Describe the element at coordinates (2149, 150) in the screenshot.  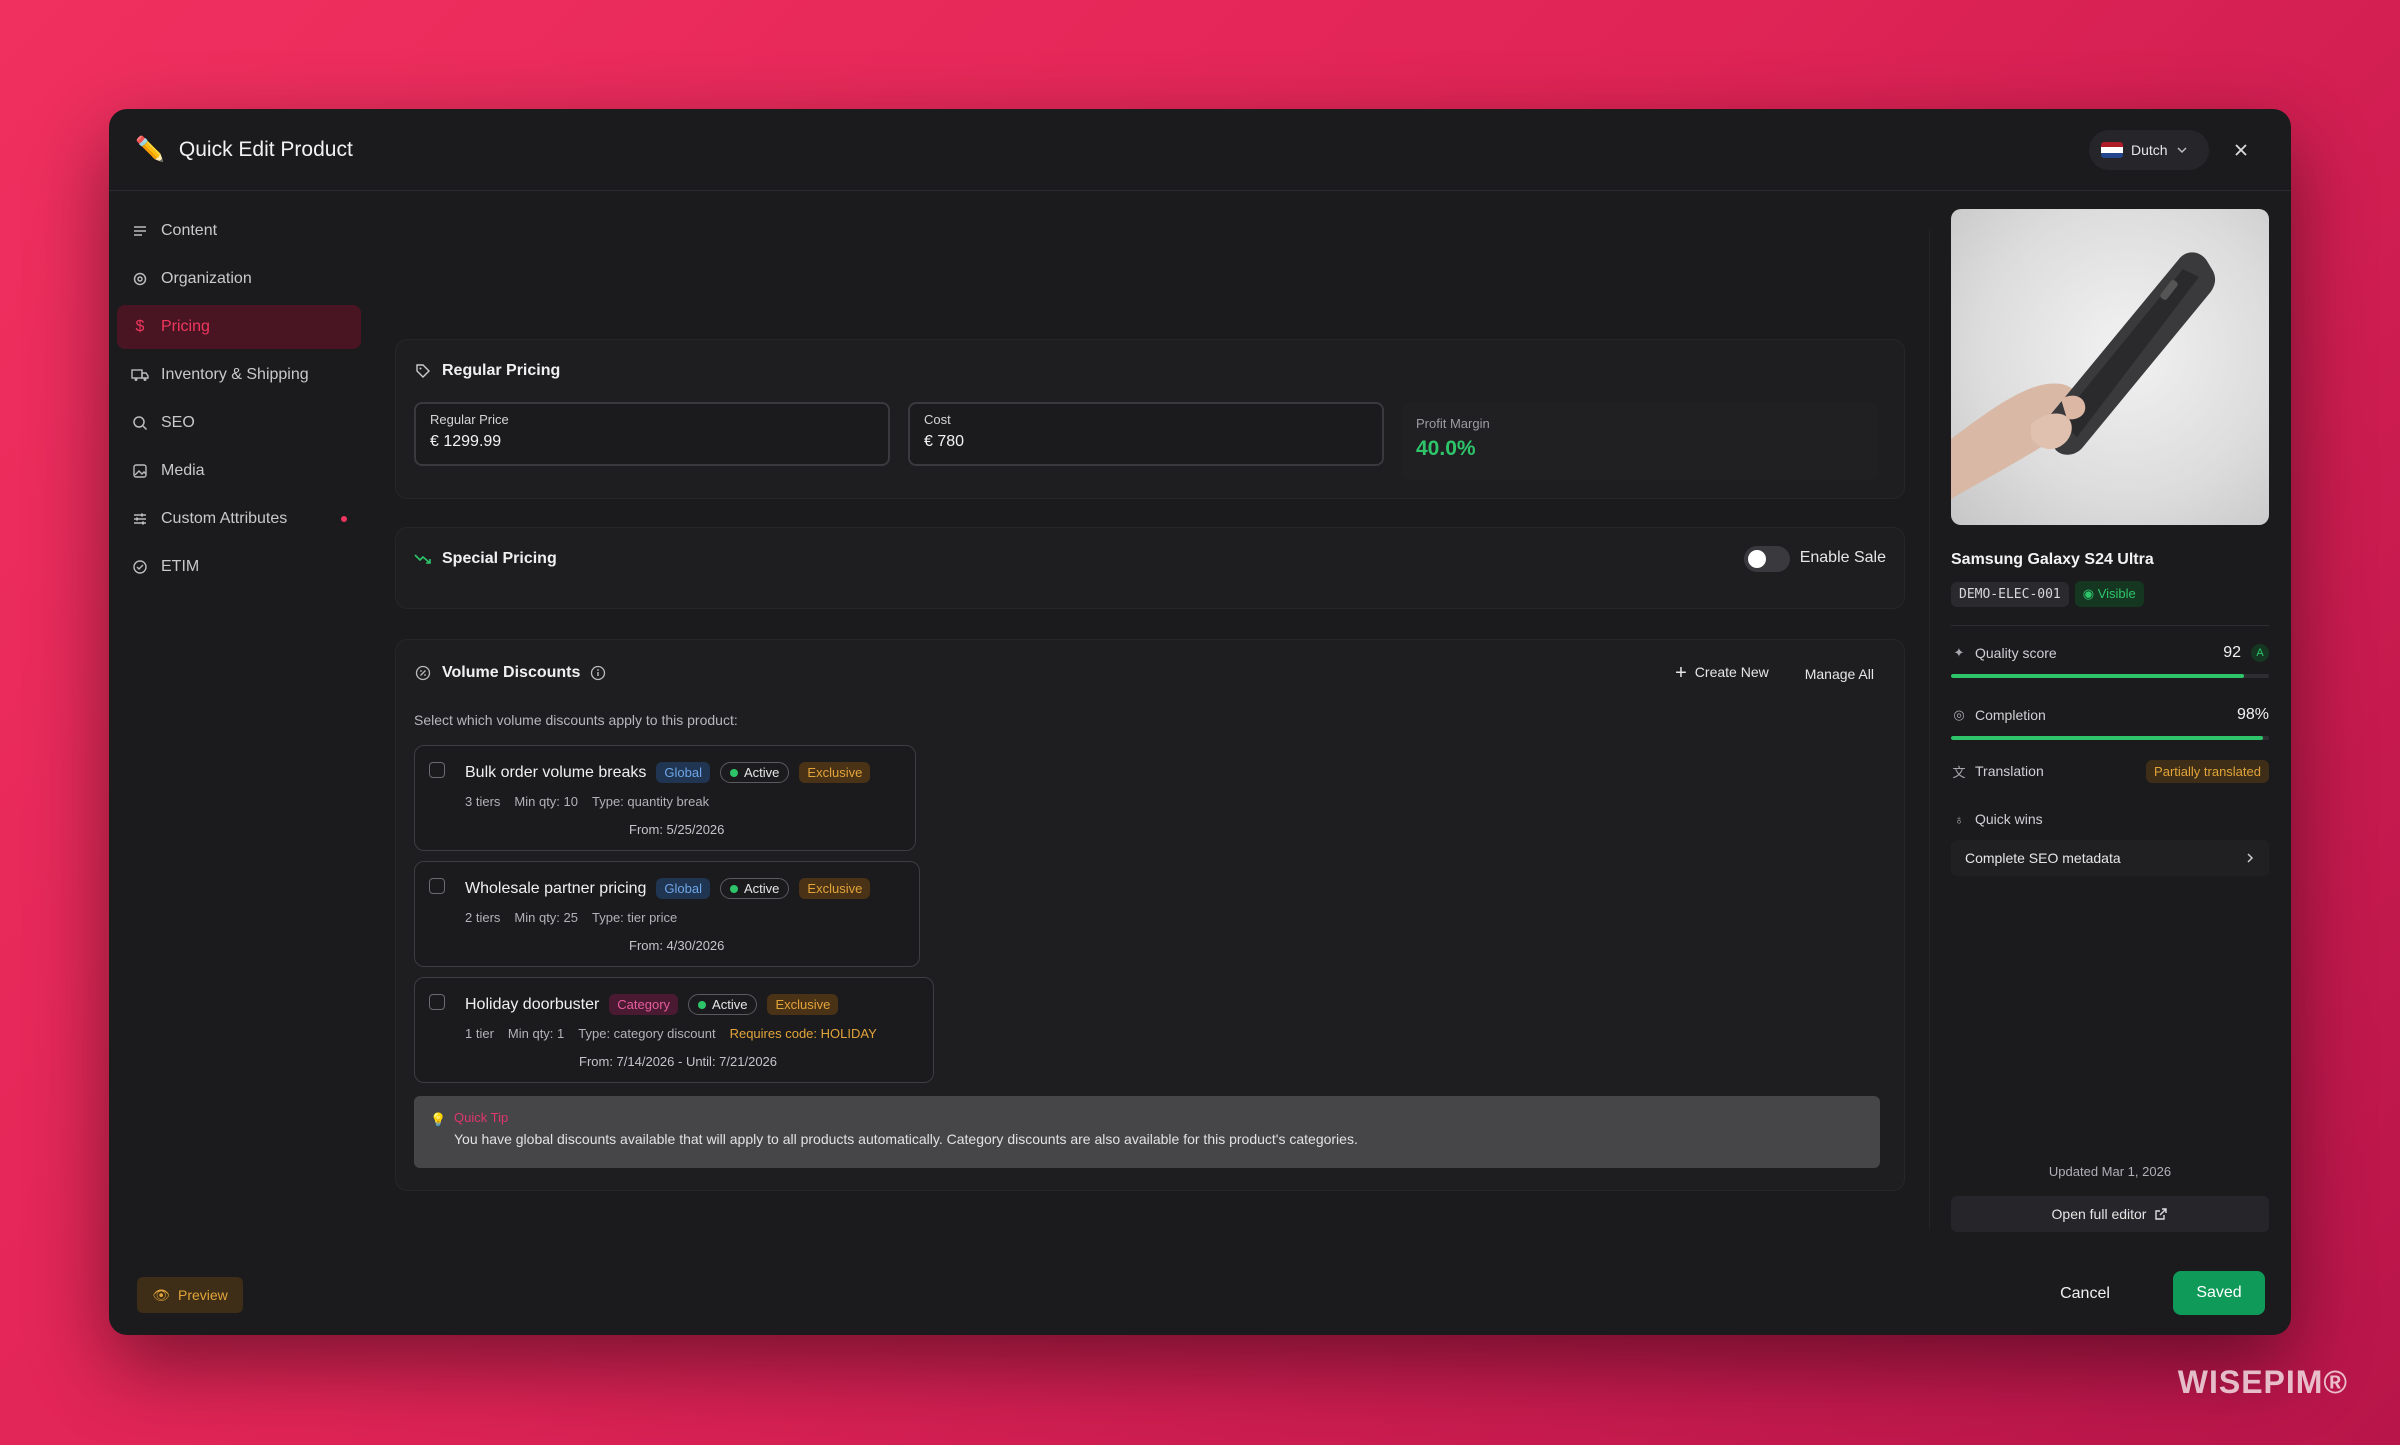
I see `language-select: Dutch` at that location.